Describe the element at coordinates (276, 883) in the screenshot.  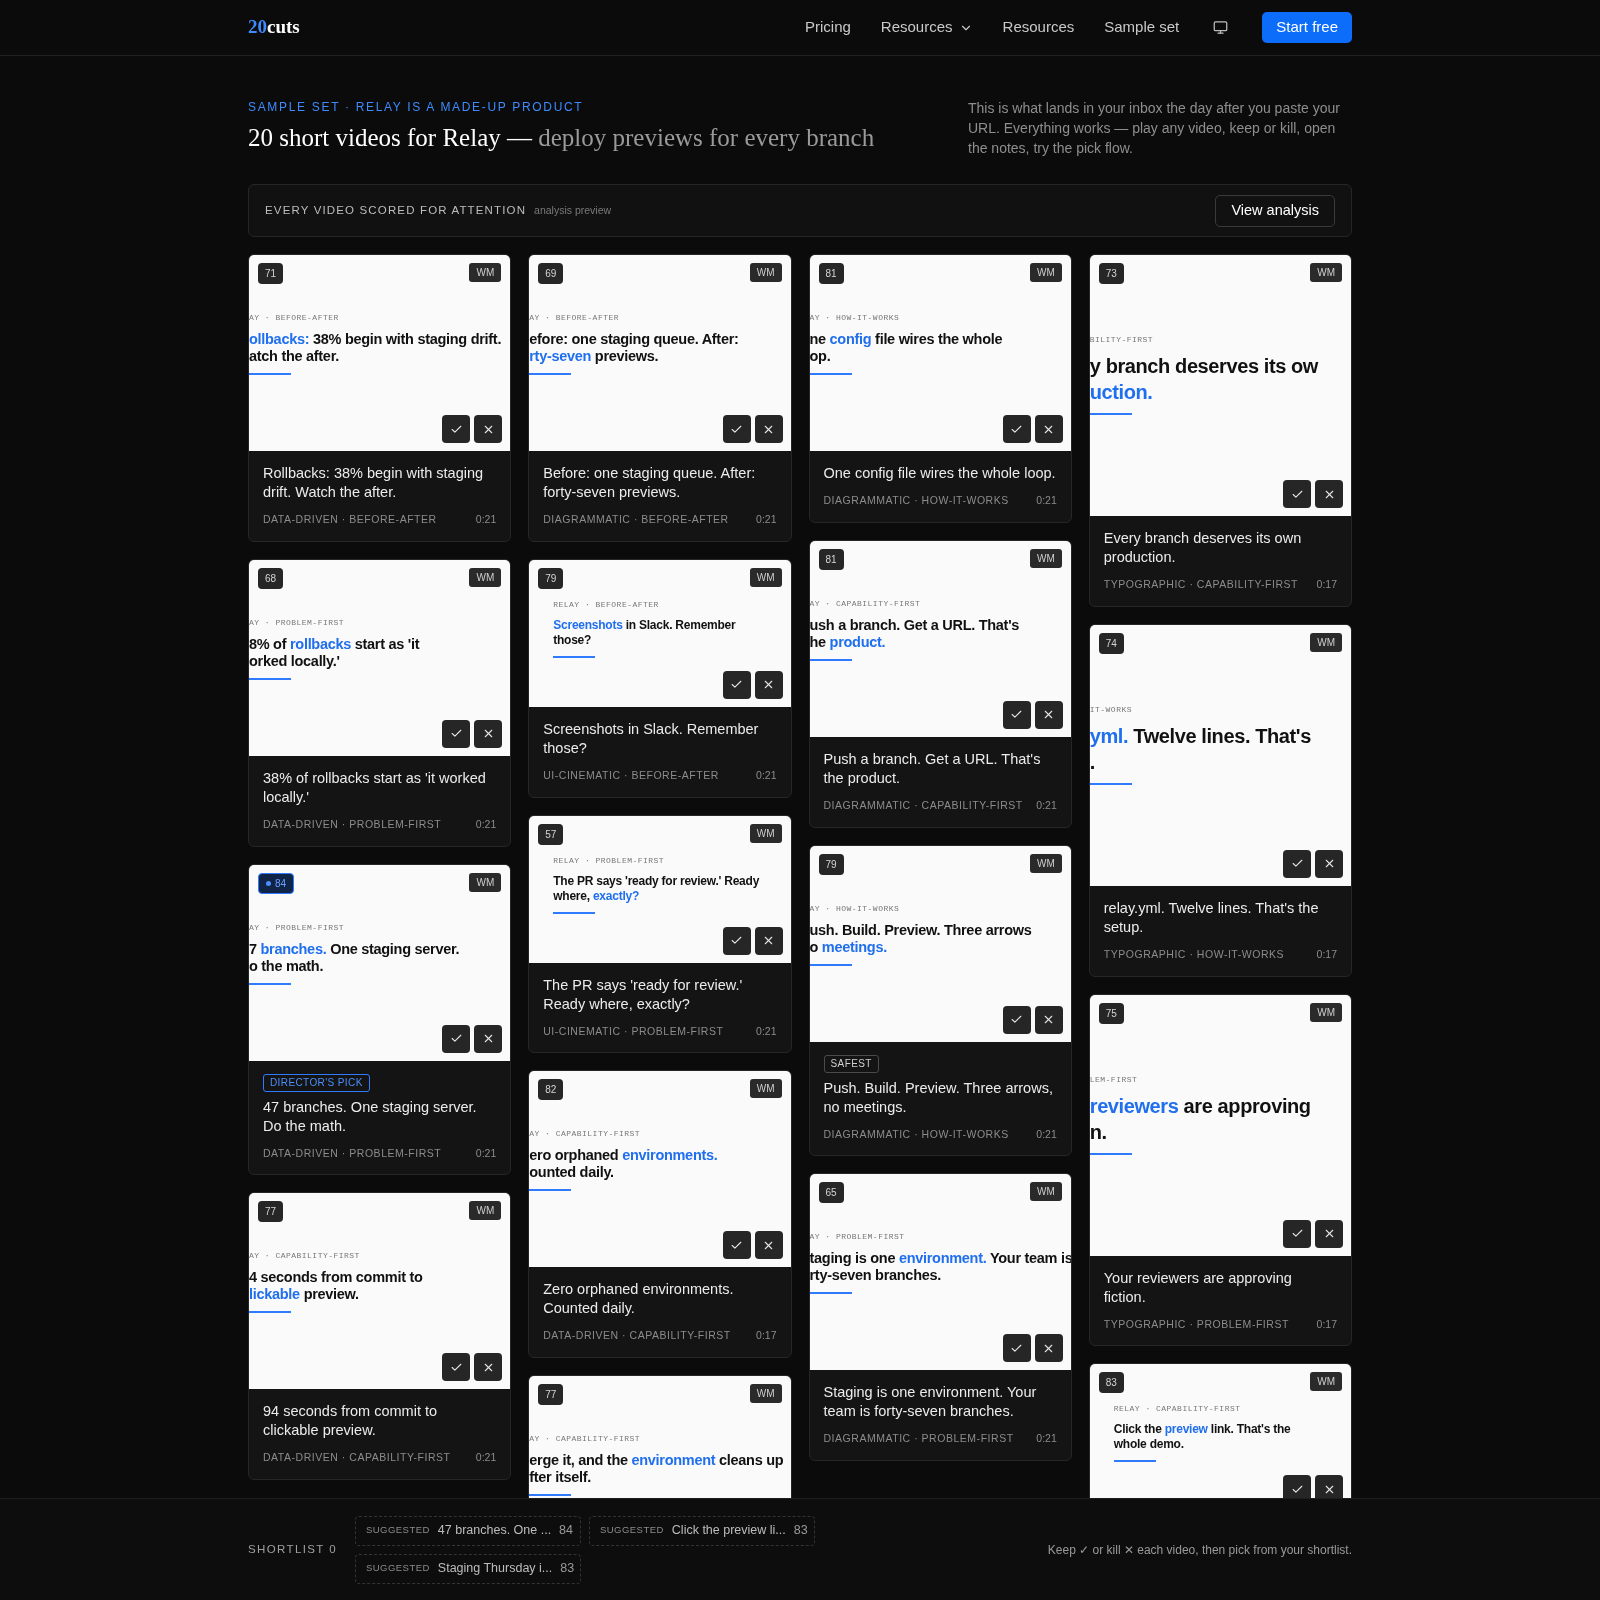
I see `score-badge: 84` at that location.